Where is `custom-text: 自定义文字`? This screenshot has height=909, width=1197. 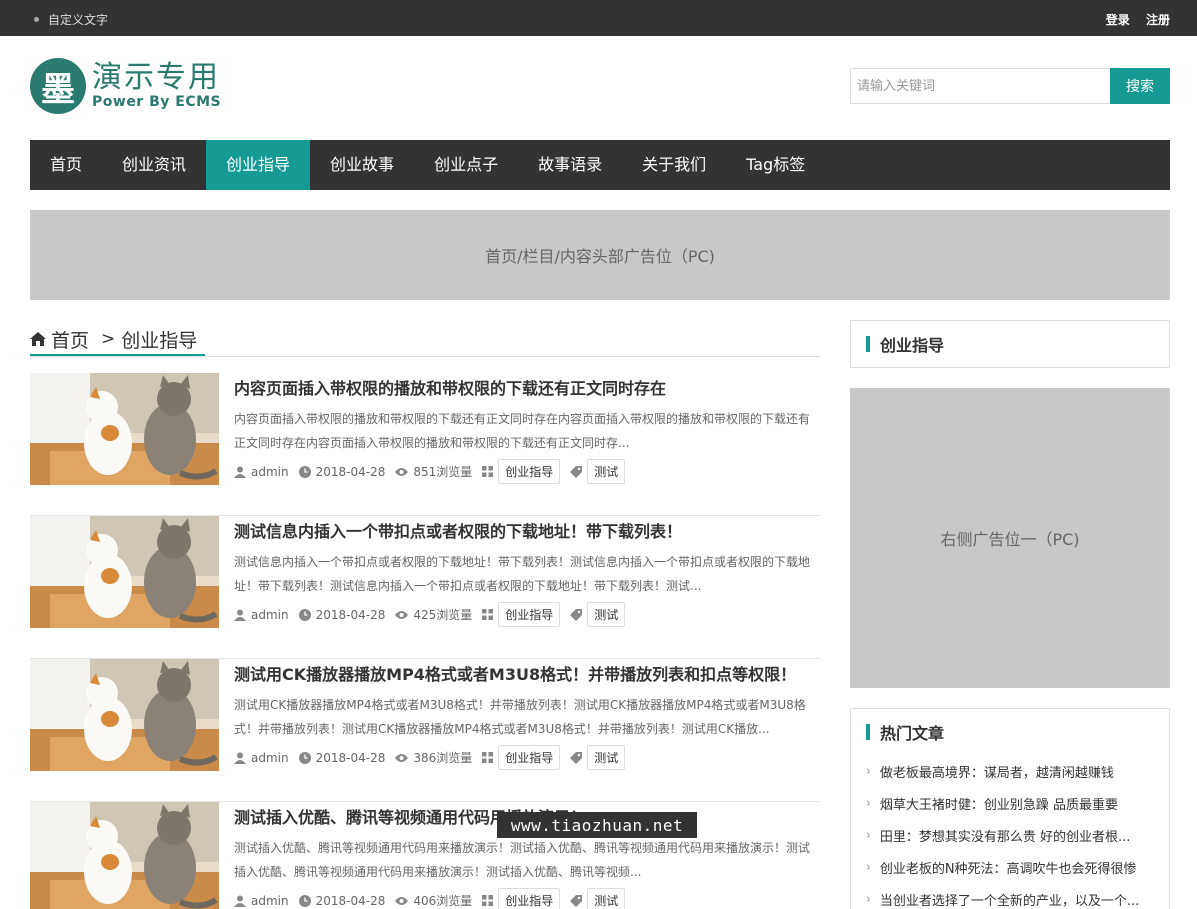
custom-text: 自定义文字 is located at coordinates (71, 19).